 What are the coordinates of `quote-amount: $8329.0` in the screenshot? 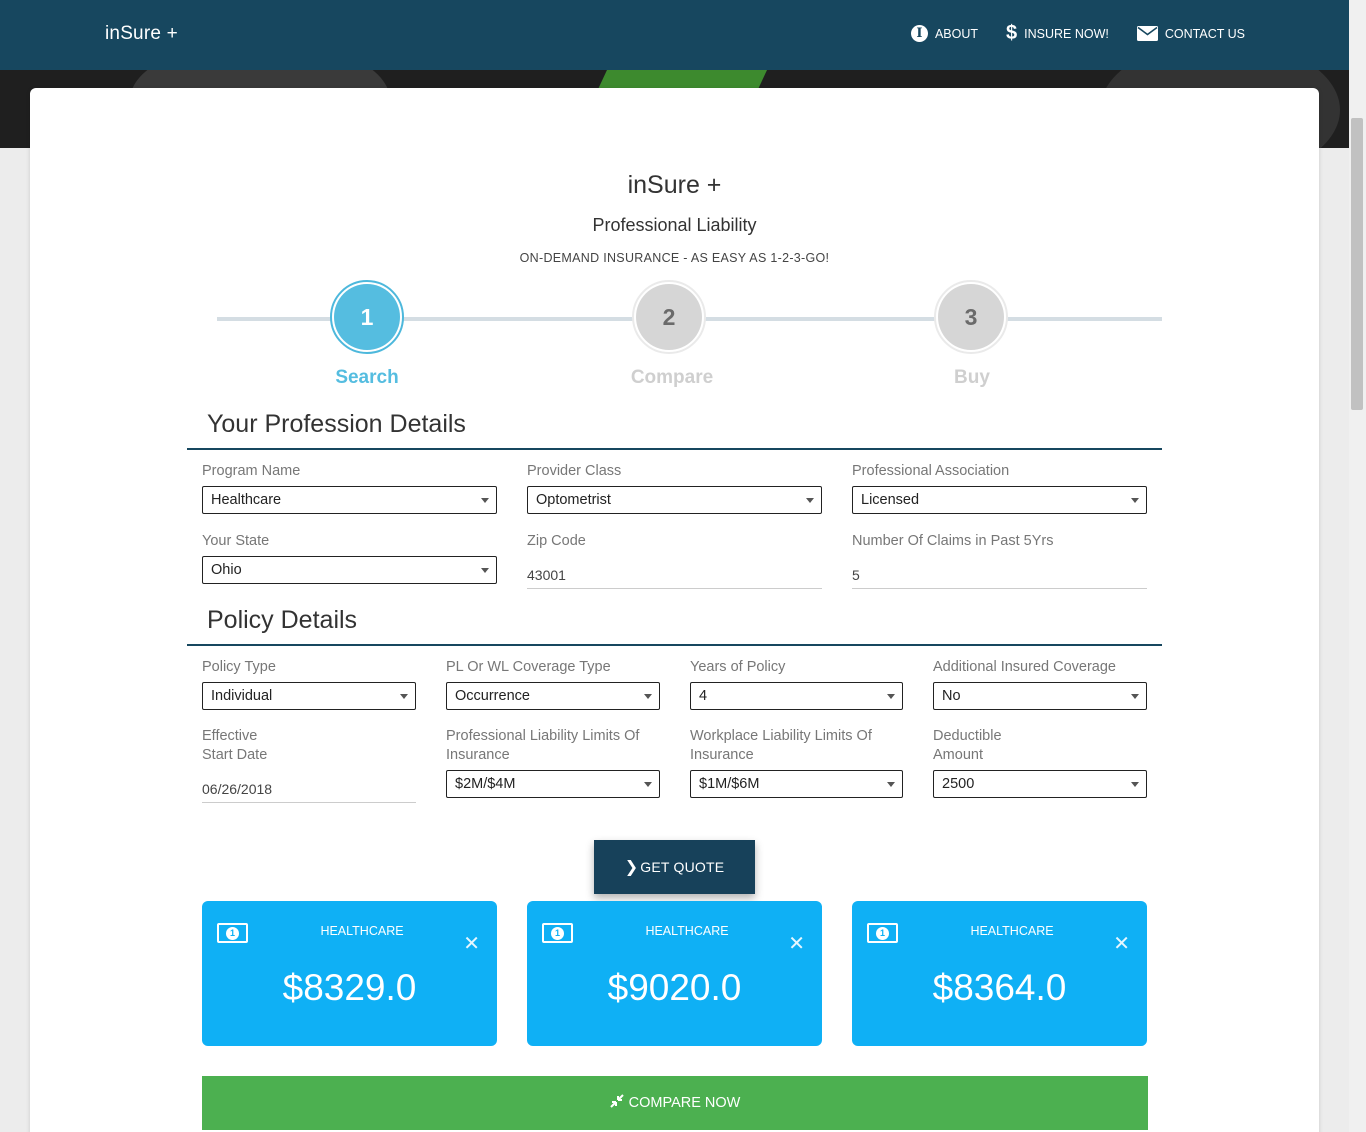 It's located at (349, 987).